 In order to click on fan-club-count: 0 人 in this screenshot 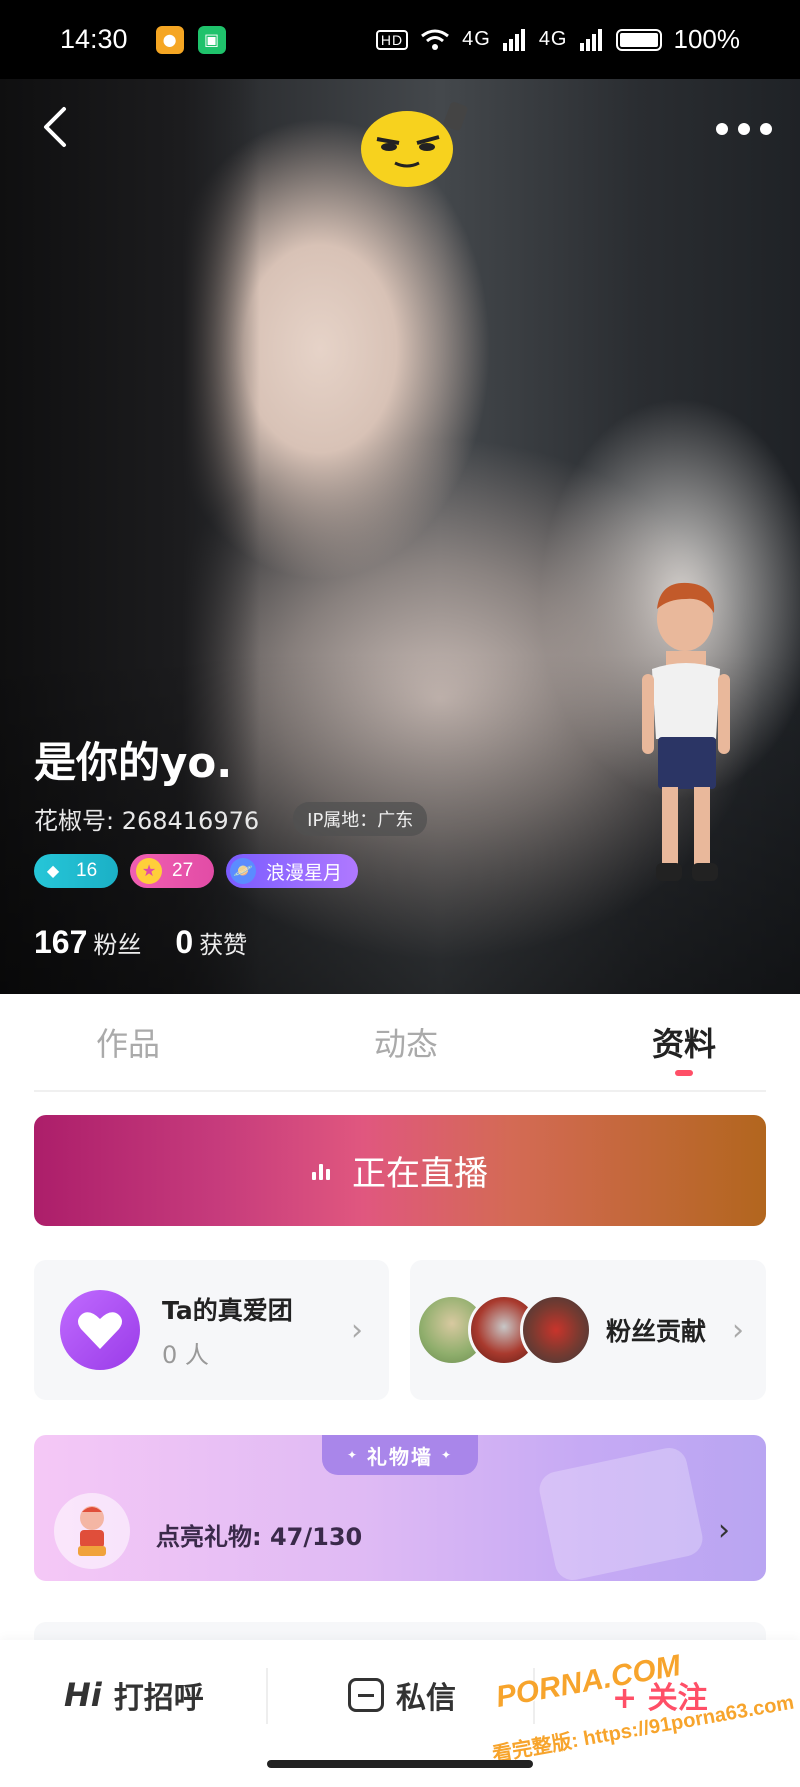, I will do `click(185, 1354)`.